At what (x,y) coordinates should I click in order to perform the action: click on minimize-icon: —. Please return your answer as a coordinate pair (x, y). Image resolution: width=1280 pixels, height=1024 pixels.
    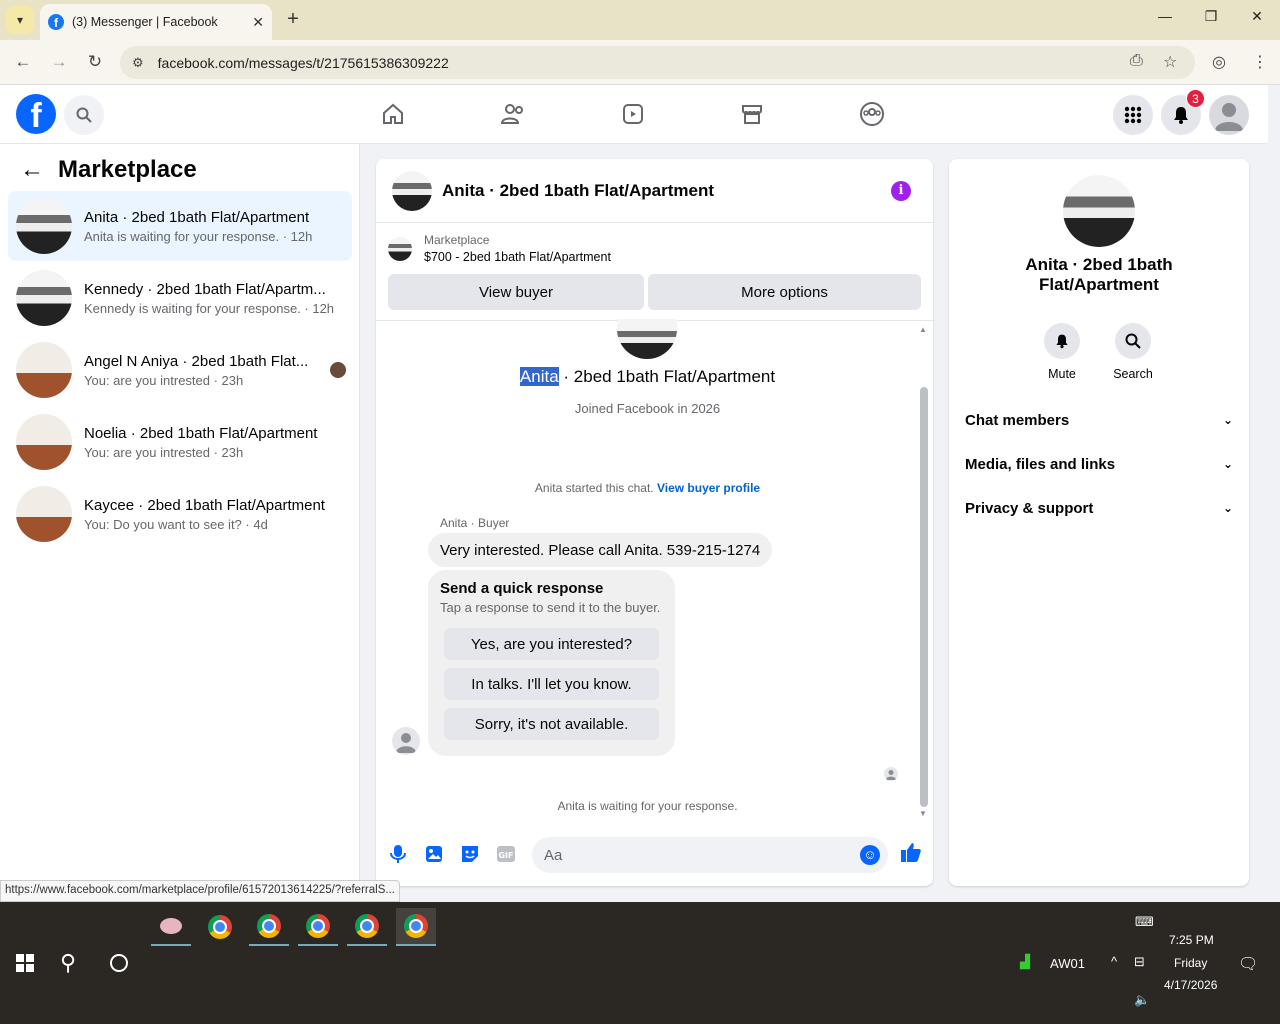
    Looking at the image, I should click on (1165, 16).